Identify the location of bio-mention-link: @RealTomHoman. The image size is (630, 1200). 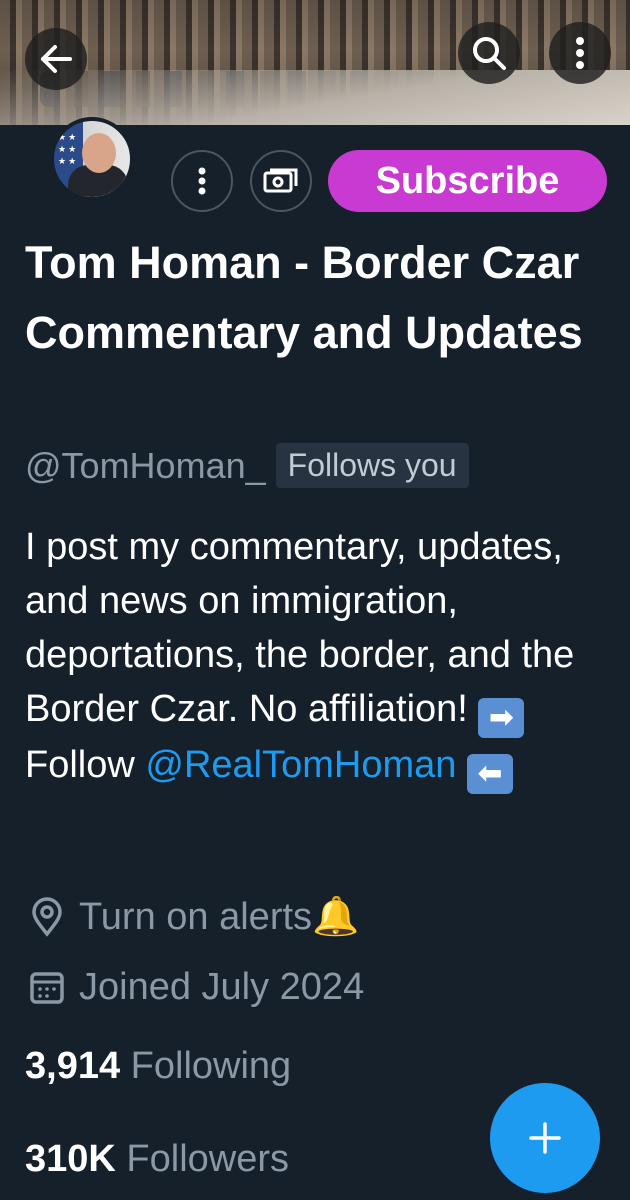
(300, 765).